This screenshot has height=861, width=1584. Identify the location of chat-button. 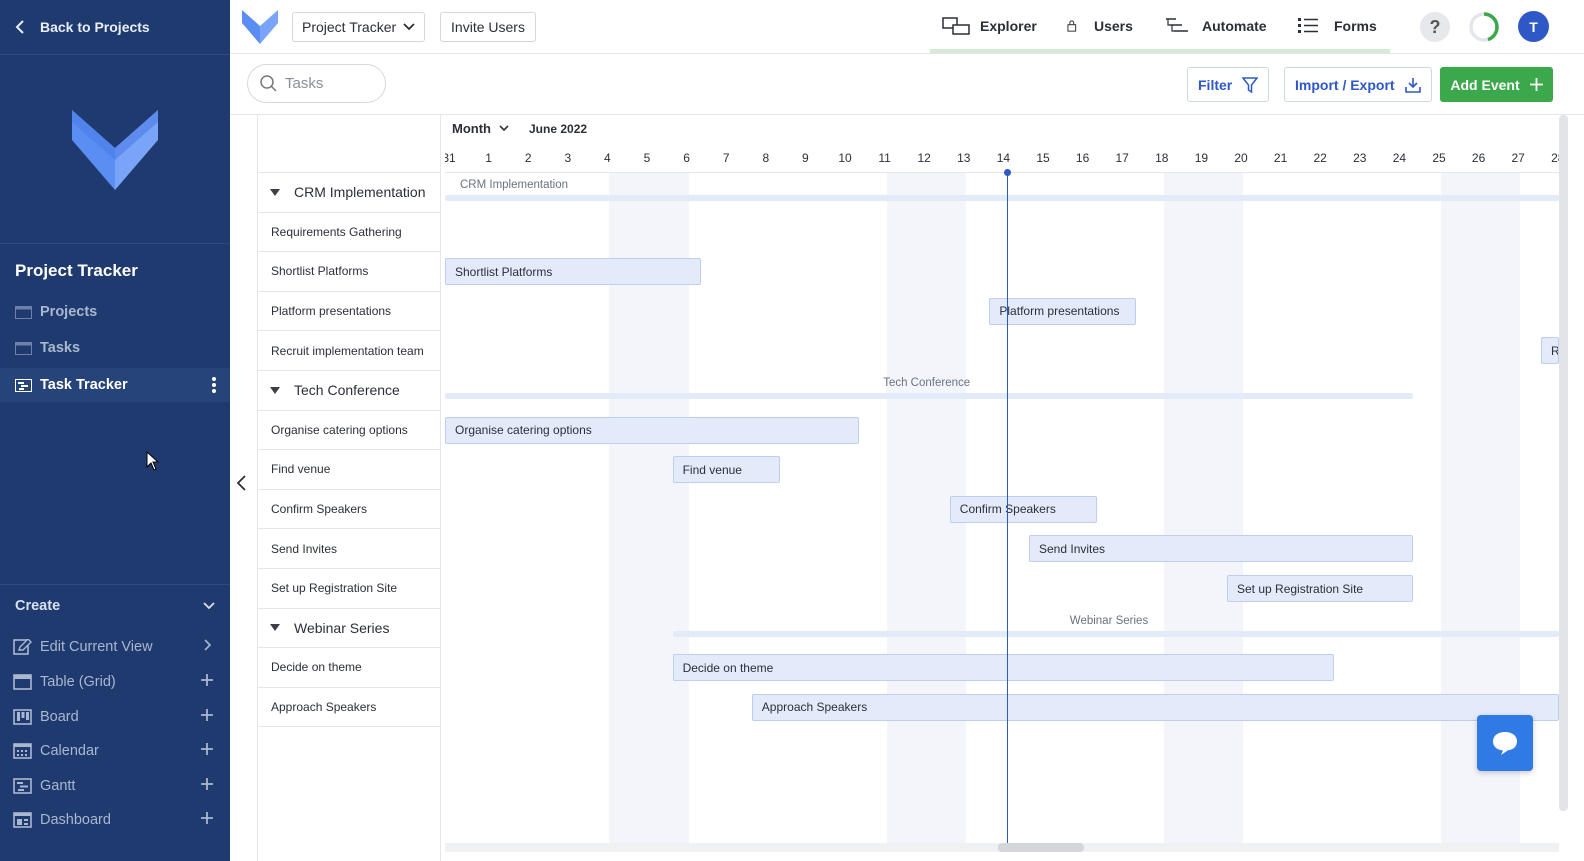
(1505, 743).